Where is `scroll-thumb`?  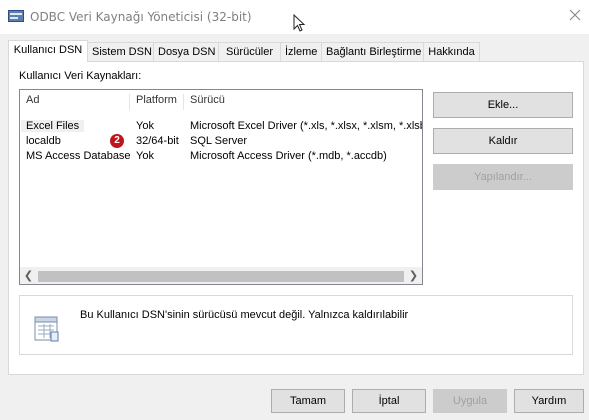
scroll-thumb is located at coordinates (221, 276).